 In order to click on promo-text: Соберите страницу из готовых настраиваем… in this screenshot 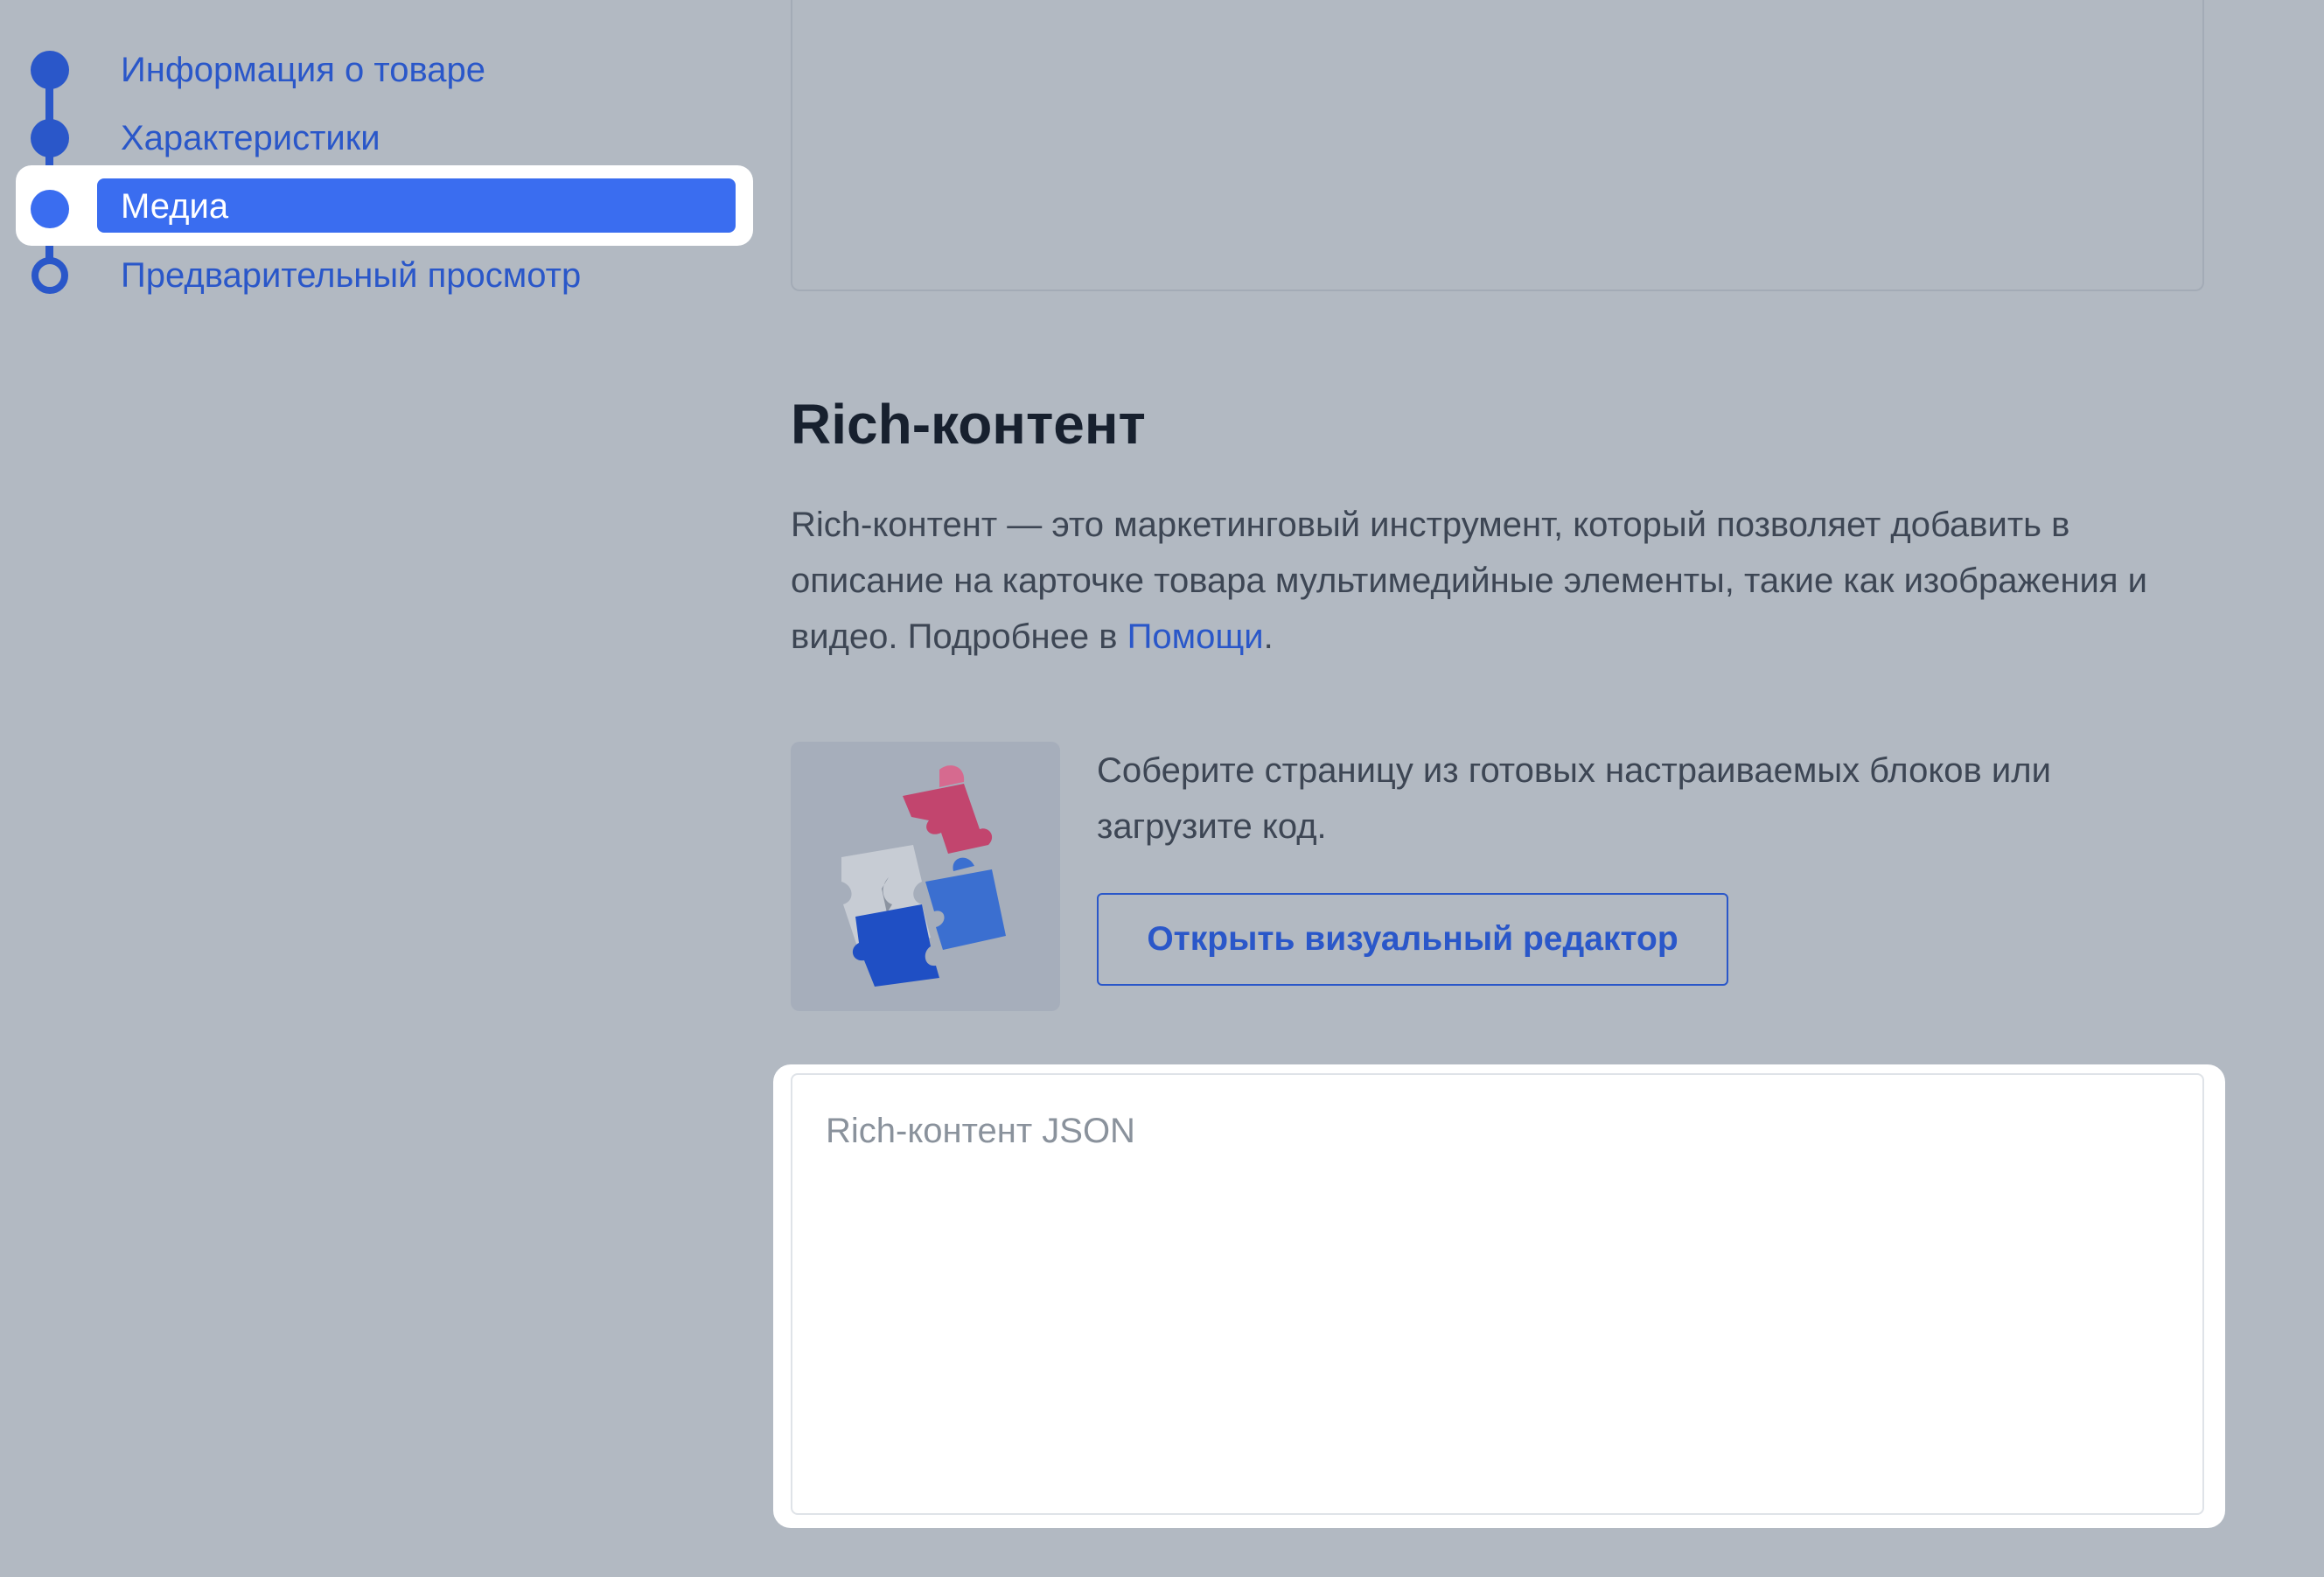, I will do `click(1574, 798)`.